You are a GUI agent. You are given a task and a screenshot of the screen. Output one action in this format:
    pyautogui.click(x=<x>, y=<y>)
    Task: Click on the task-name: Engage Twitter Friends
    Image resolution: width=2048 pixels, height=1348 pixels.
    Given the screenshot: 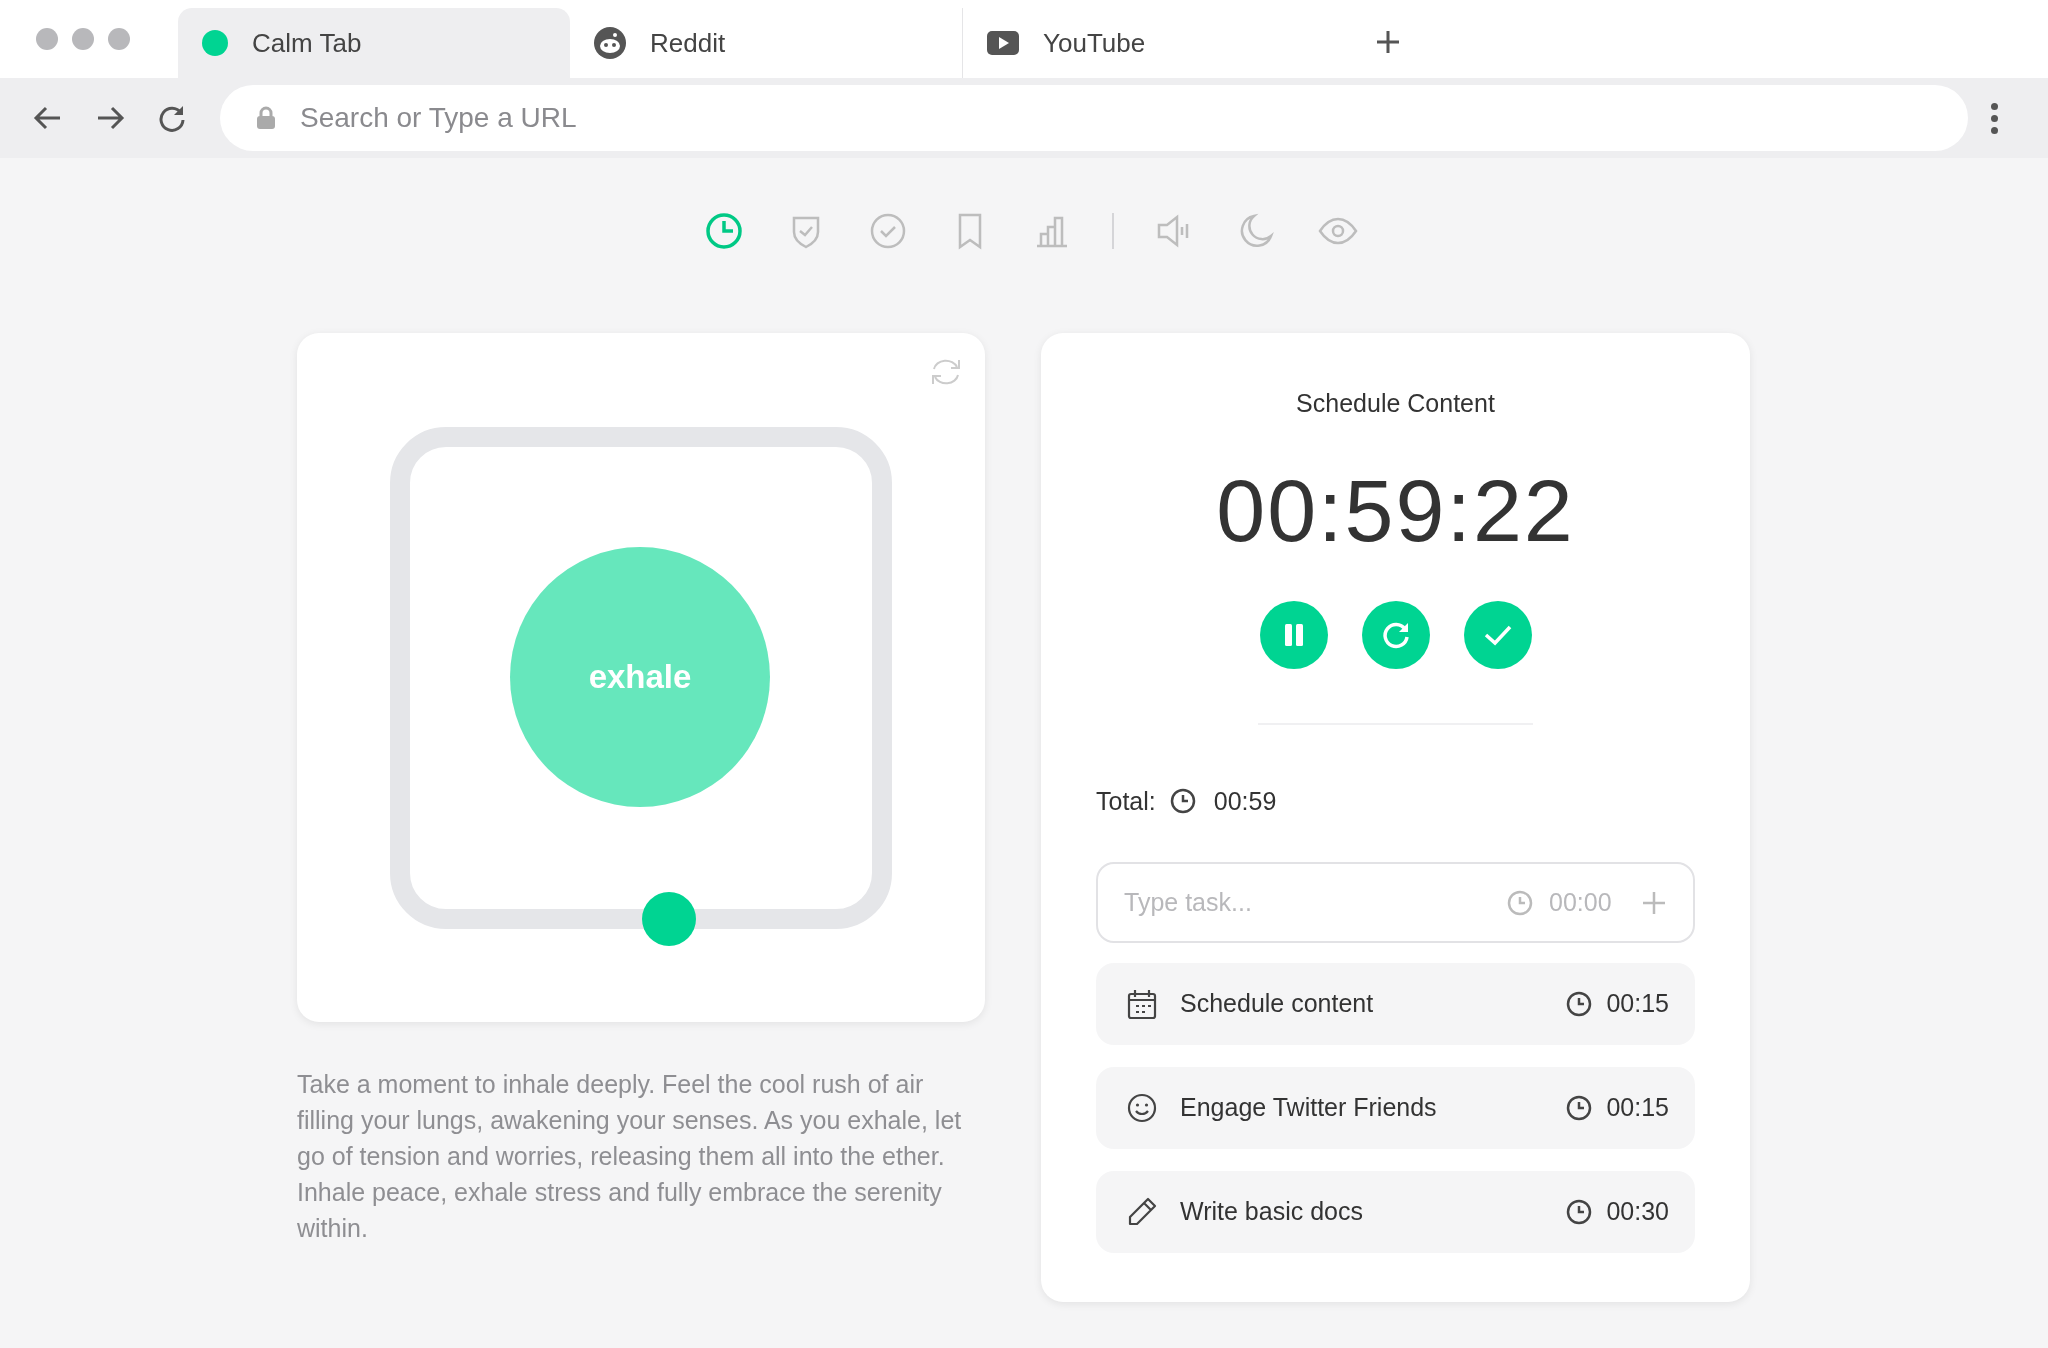 What is the action you would take?
    pyautogui.click(x=1309, y=1108)
    